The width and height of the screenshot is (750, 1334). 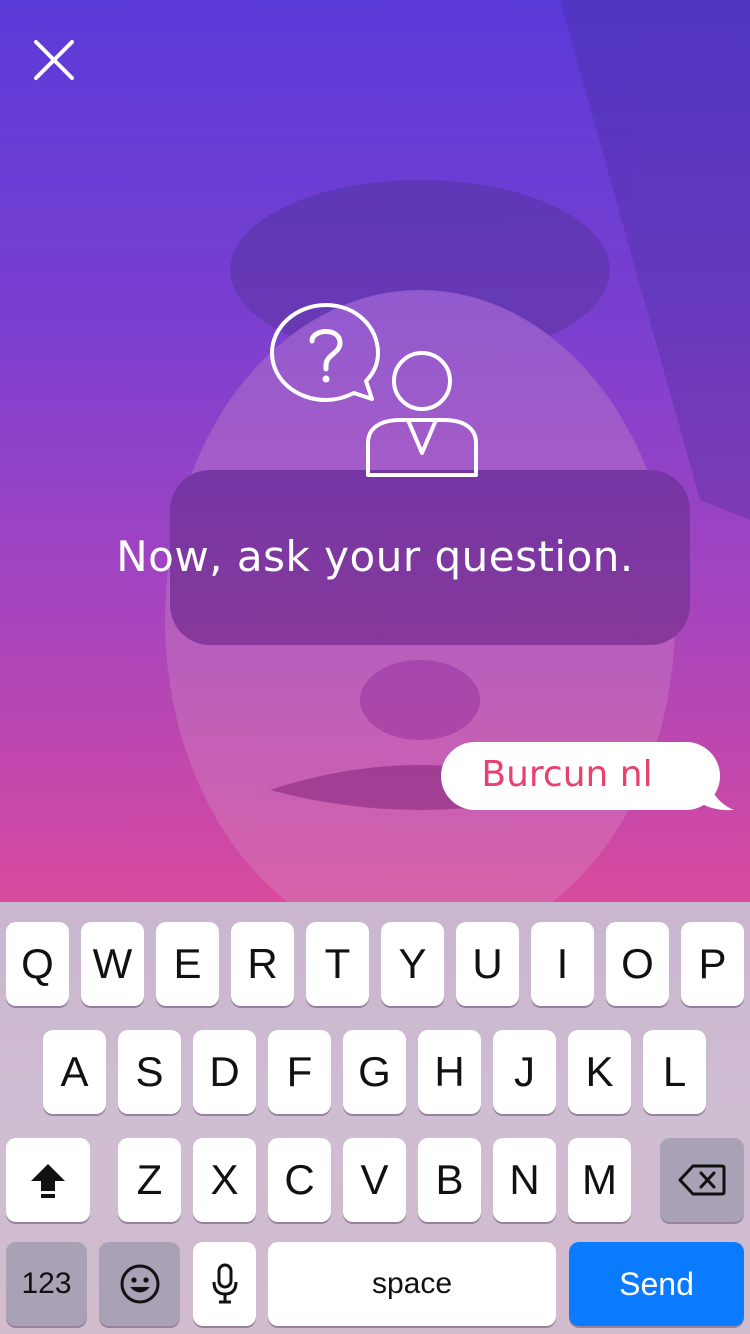 I want to click on key-q: Q, so click(x=37, y=964).